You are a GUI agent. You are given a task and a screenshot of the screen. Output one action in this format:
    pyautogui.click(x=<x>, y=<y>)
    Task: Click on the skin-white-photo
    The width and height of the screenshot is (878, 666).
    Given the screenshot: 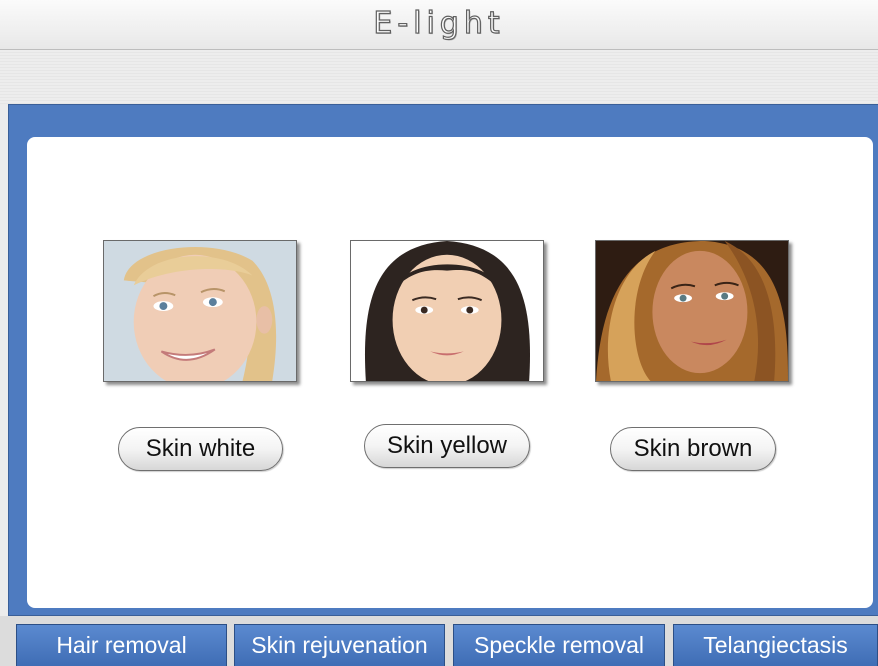 What is the action you would take?
    pyautogui.click(x=200, y=311)
    